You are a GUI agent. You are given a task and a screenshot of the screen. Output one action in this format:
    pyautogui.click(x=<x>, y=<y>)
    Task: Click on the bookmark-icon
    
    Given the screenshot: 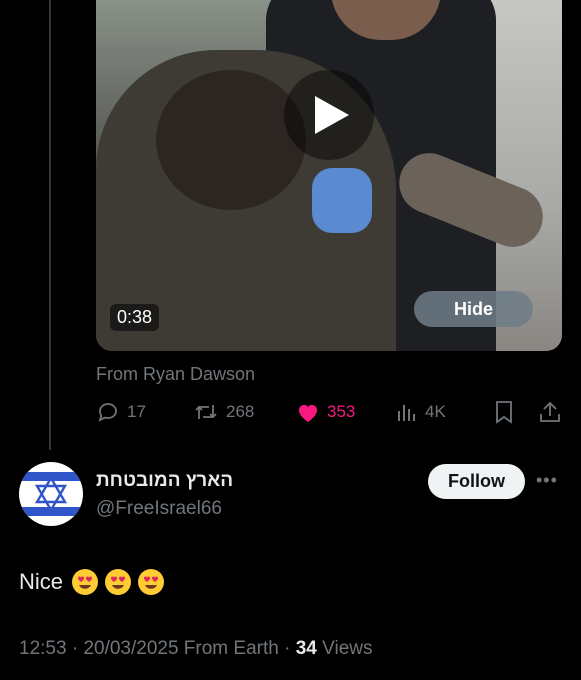 What is the action you would take?
    pyautogui.click(x=504, y=412)
    